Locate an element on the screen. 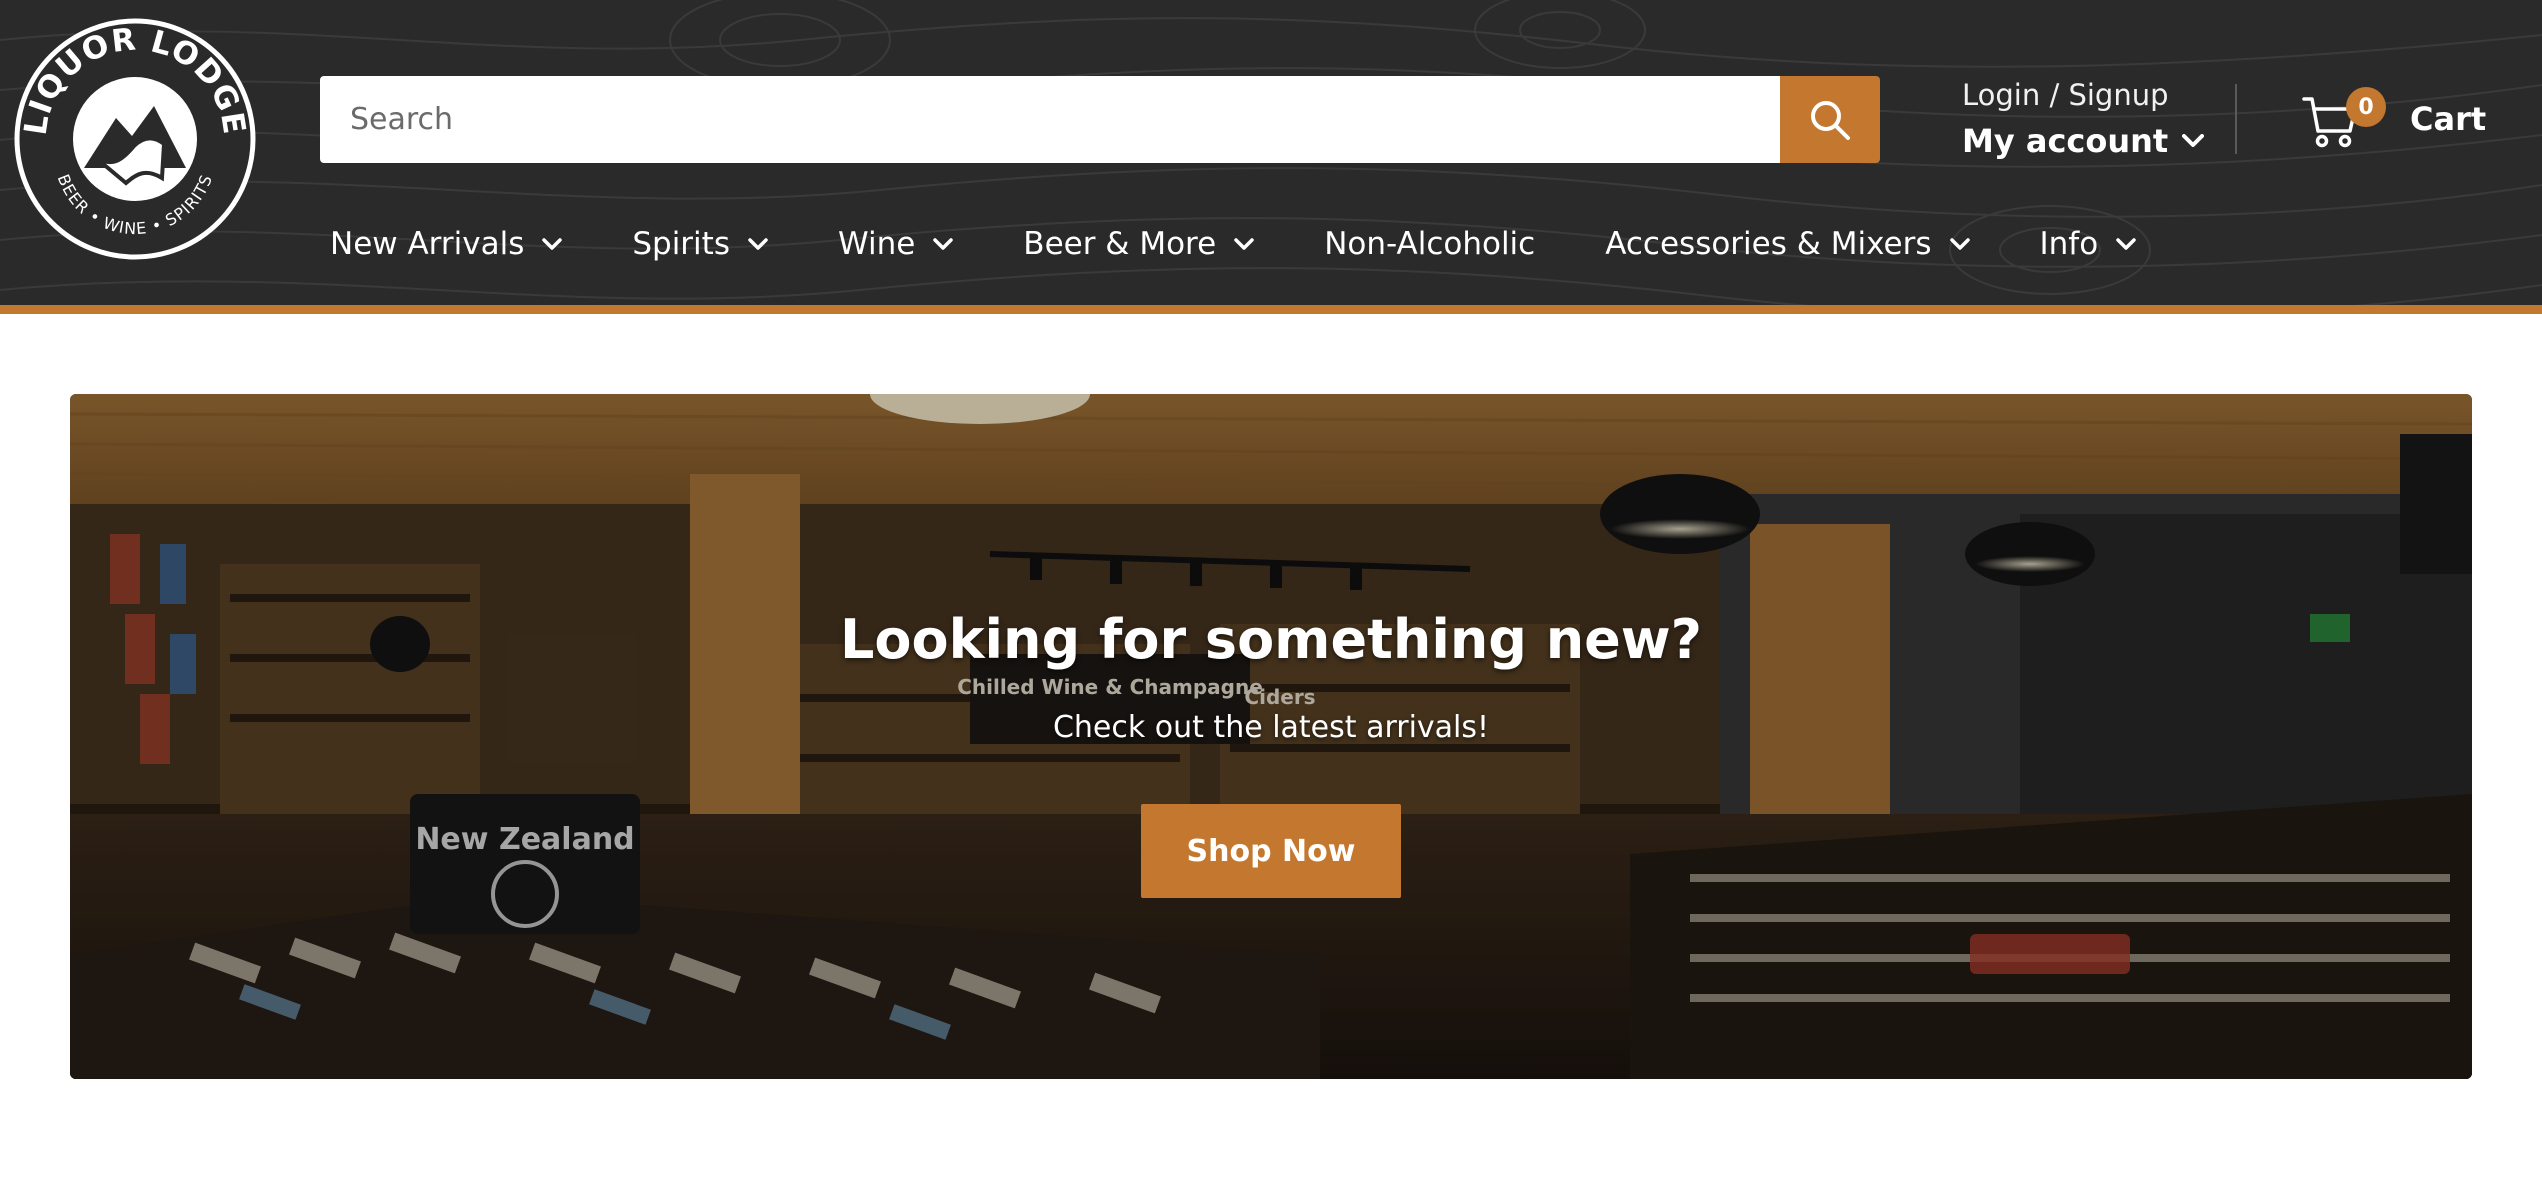 The image size is (2542, 1202). nav-item-label: Non-Alcoholic is located at coordinates (1430, 244).